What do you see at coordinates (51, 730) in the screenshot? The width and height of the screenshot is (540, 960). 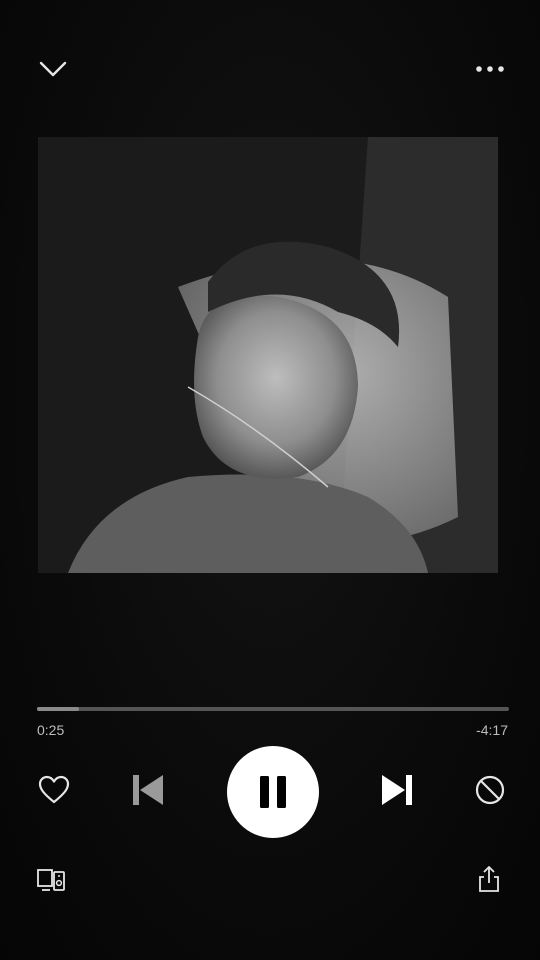 I see `elapsed-time: 0:25` at bounding box center [51, 730].